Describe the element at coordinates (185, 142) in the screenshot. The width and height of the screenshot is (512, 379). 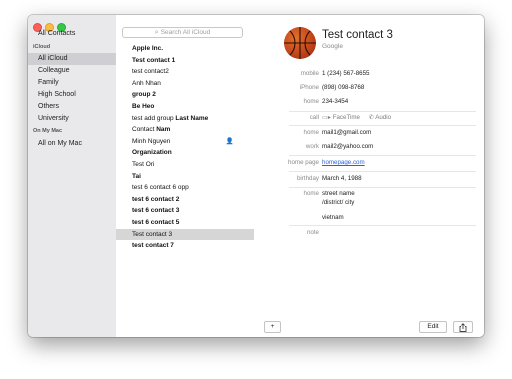
I see `list-item: Minh Nguyen 👤` at that location.